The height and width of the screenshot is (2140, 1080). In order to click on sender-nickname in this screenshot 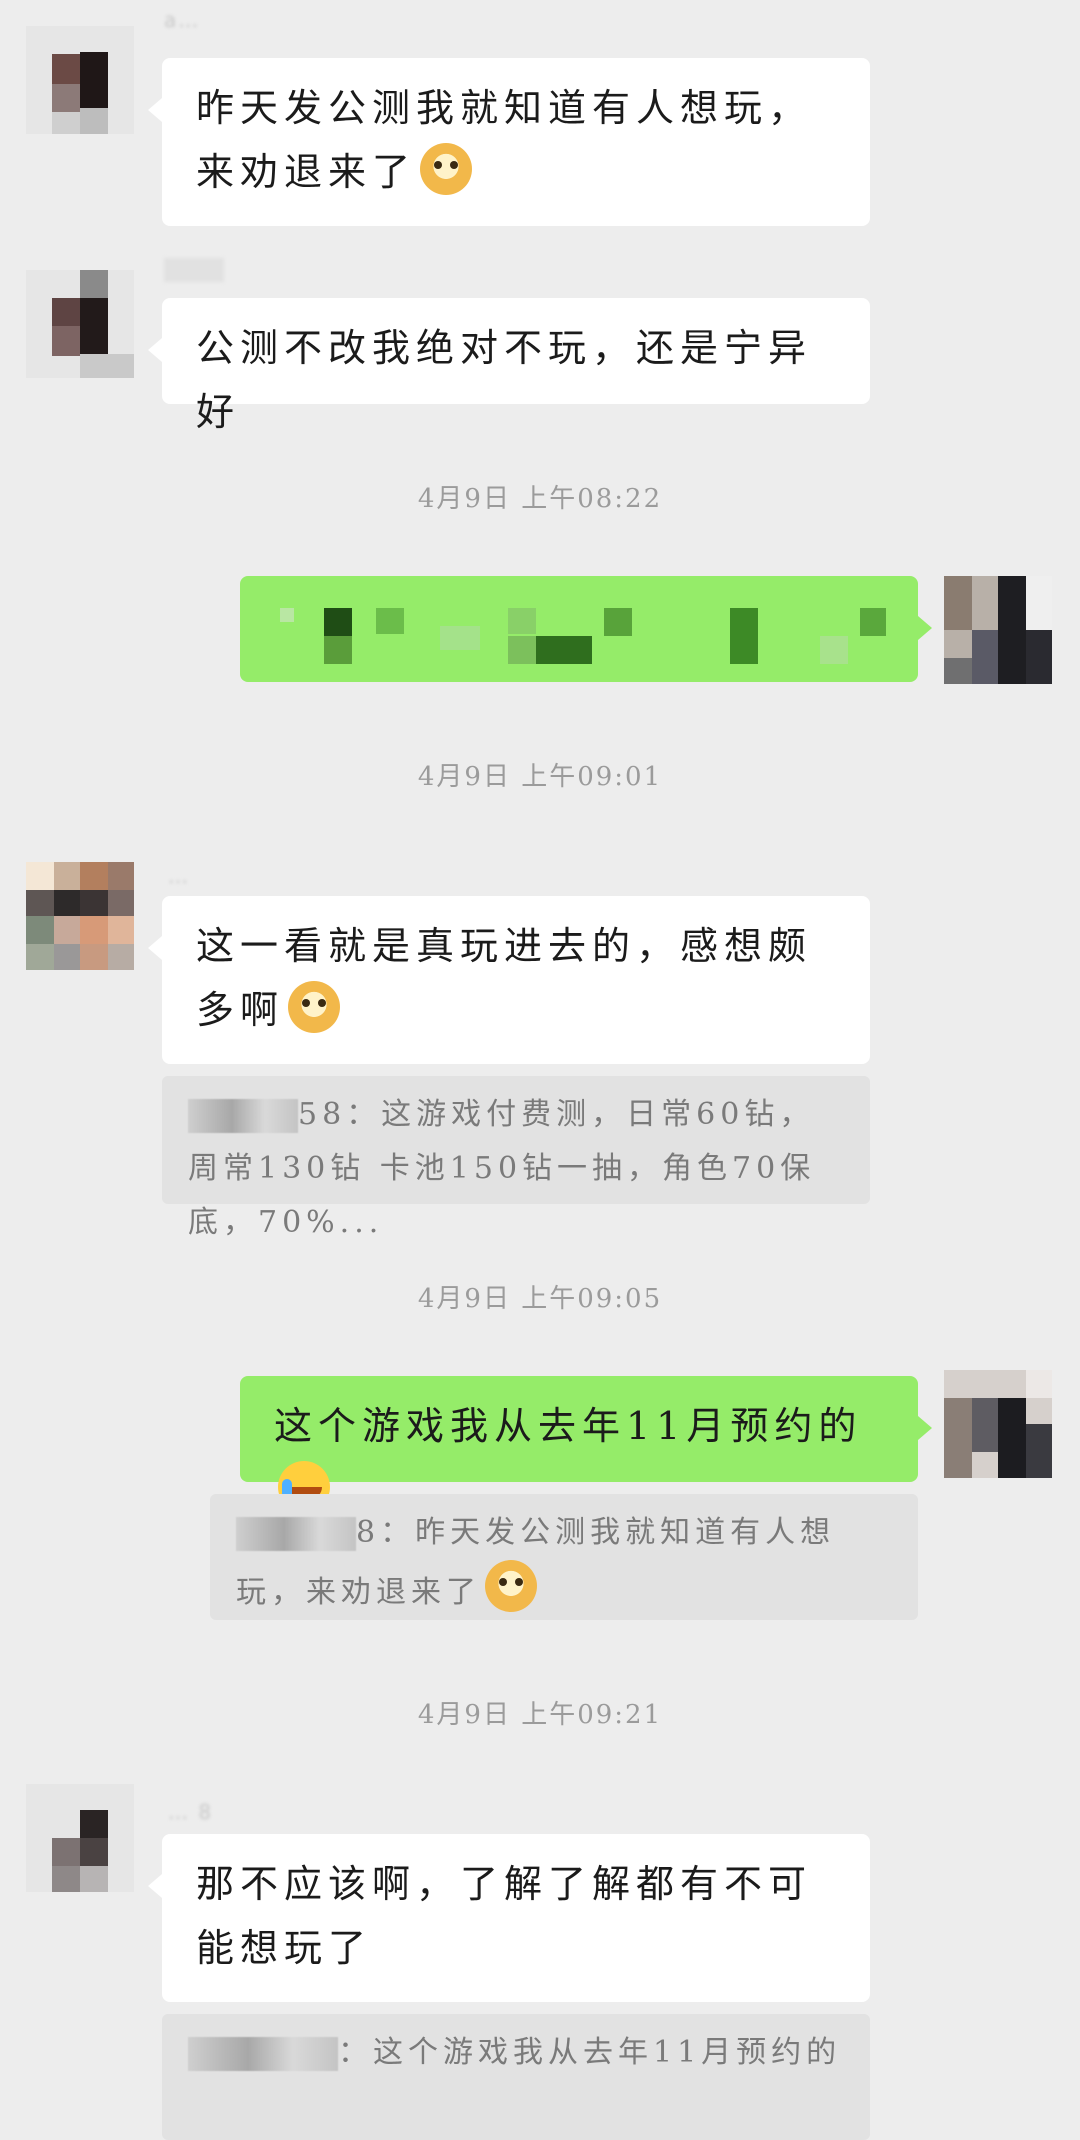, I will do `click(194, 270)`.